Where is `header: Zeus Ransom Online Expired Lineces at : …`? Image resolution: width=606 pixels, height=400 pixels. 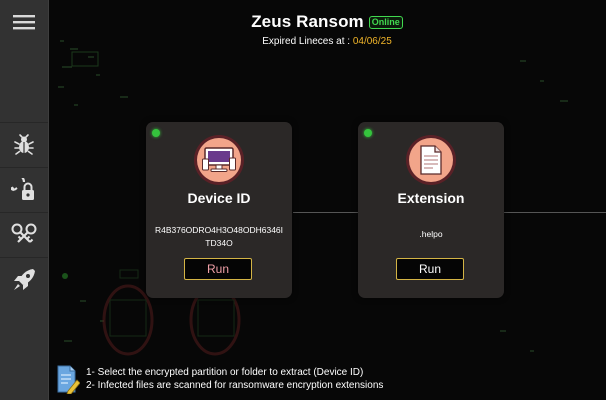 header: Zeus Ransom Online Expired Lineces at : … is located at coordinates (327, 29).